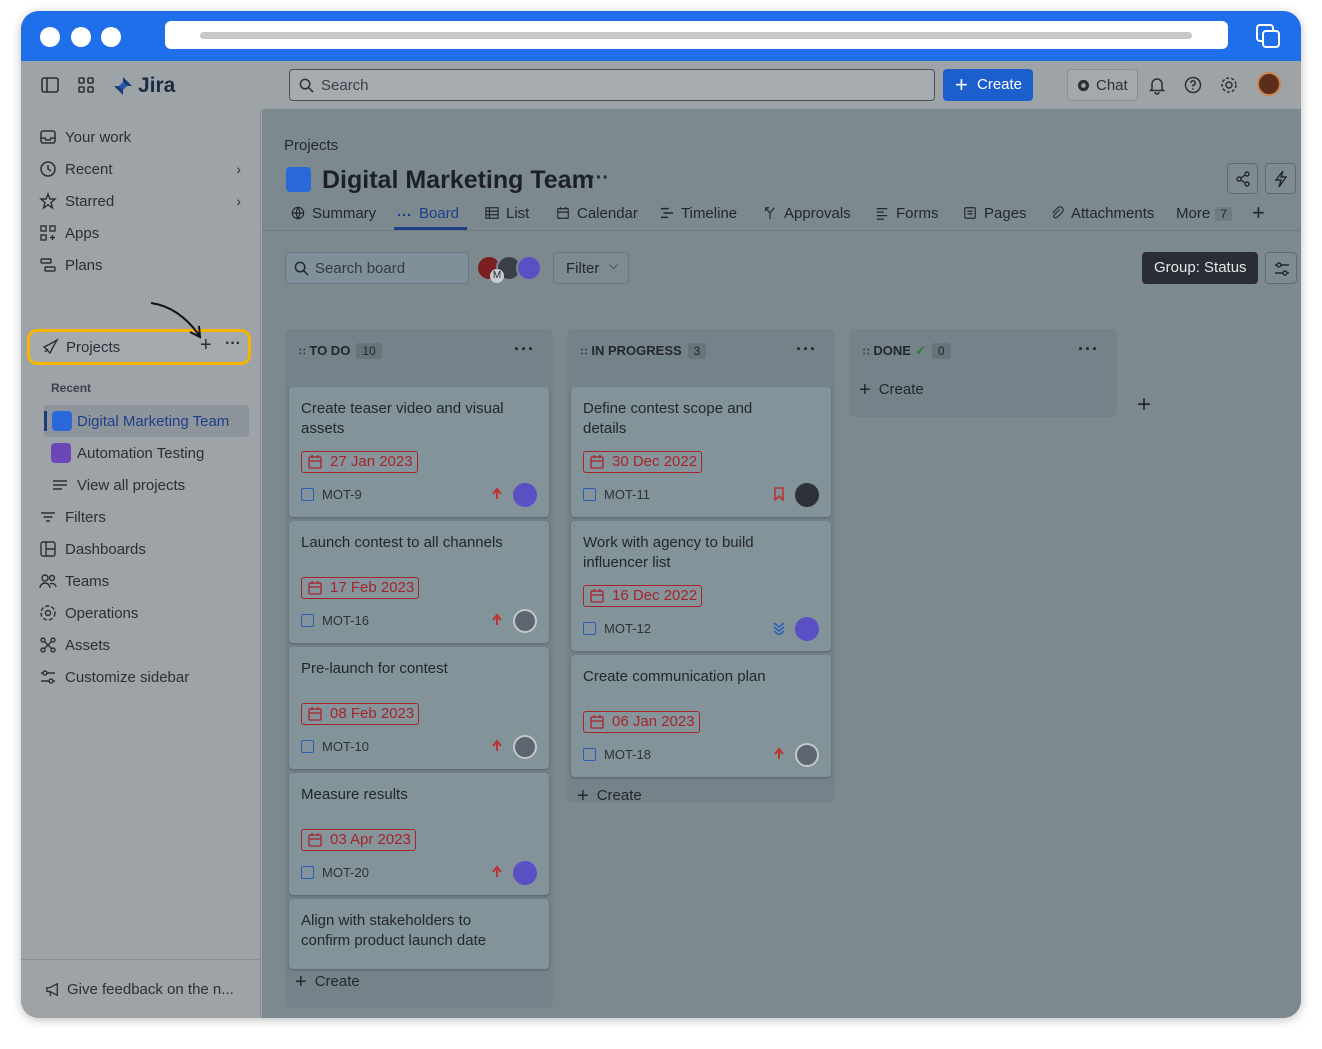 Image resolution: width=1322 pixels, height=1049 pixels. I want to click on due-date-badge: 06 Jan 2023, so click(641, 722).